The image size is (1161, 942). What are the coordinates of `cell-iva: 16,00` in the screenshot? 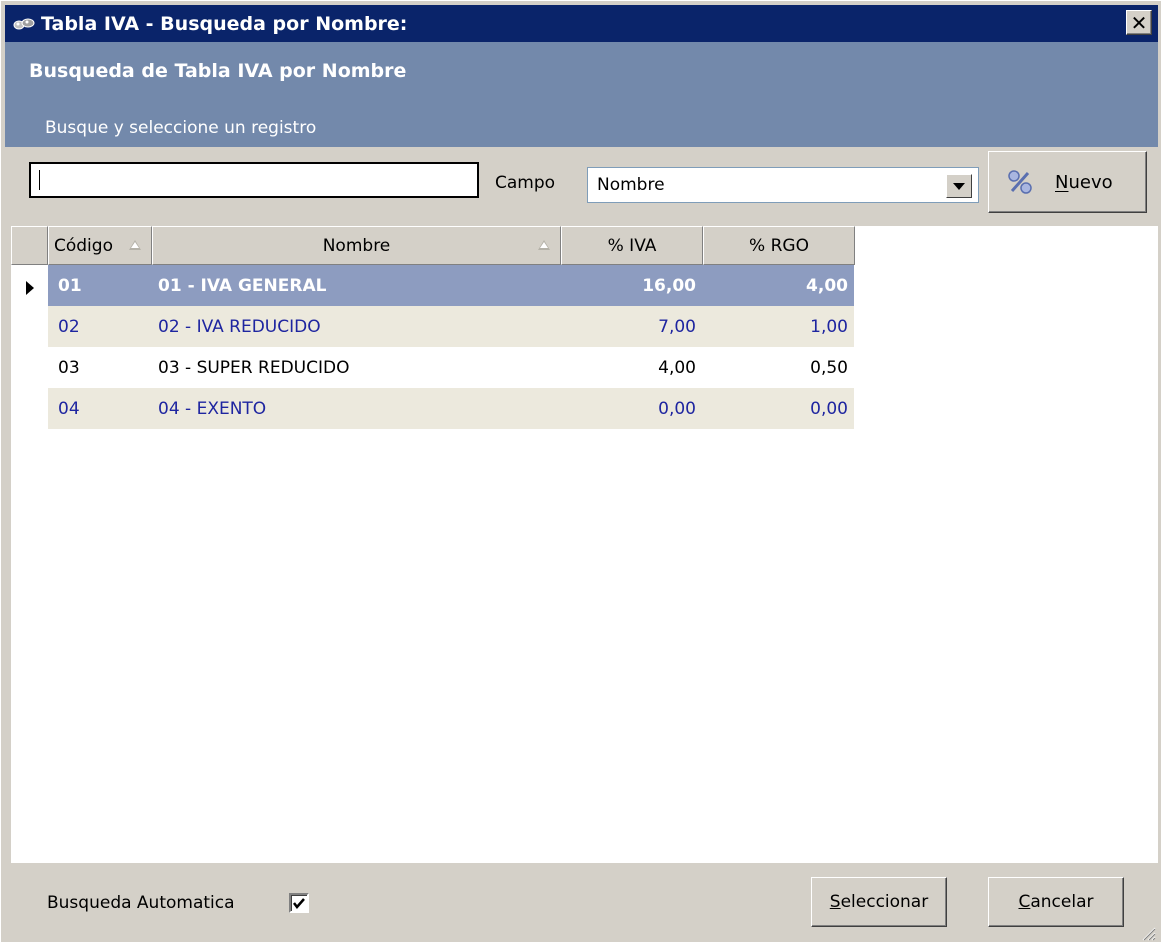 It's located at (669, 285).